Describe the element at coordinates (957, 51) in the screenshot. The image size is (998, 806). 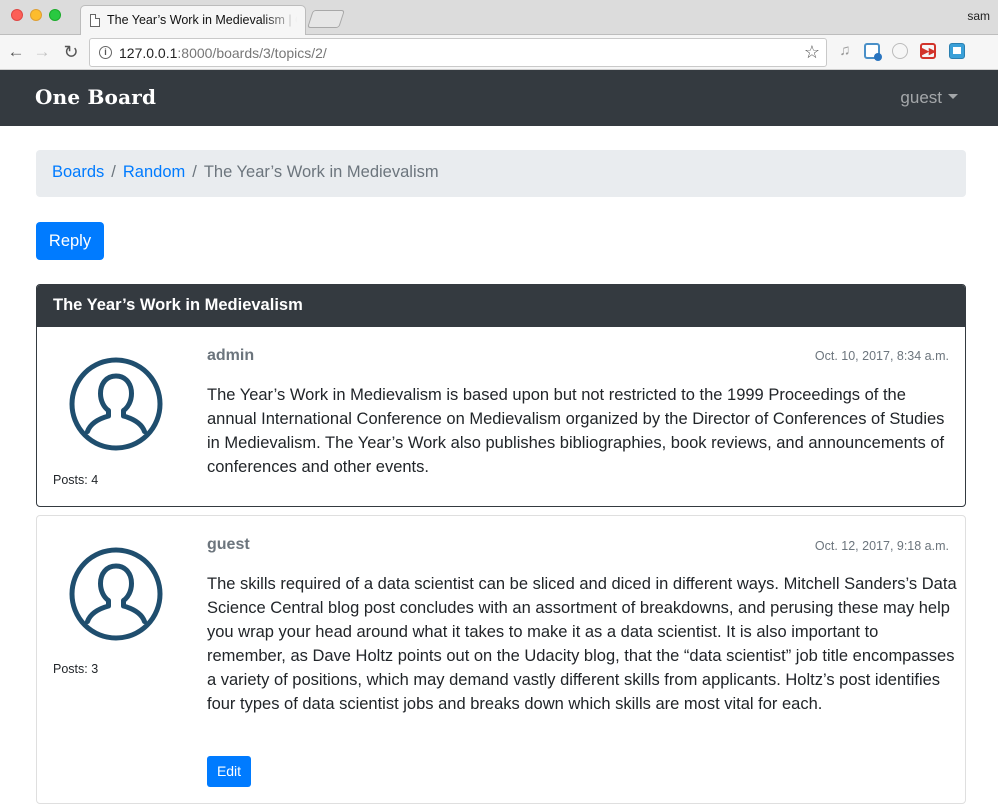
I see `extension-blue-icon` at that location.